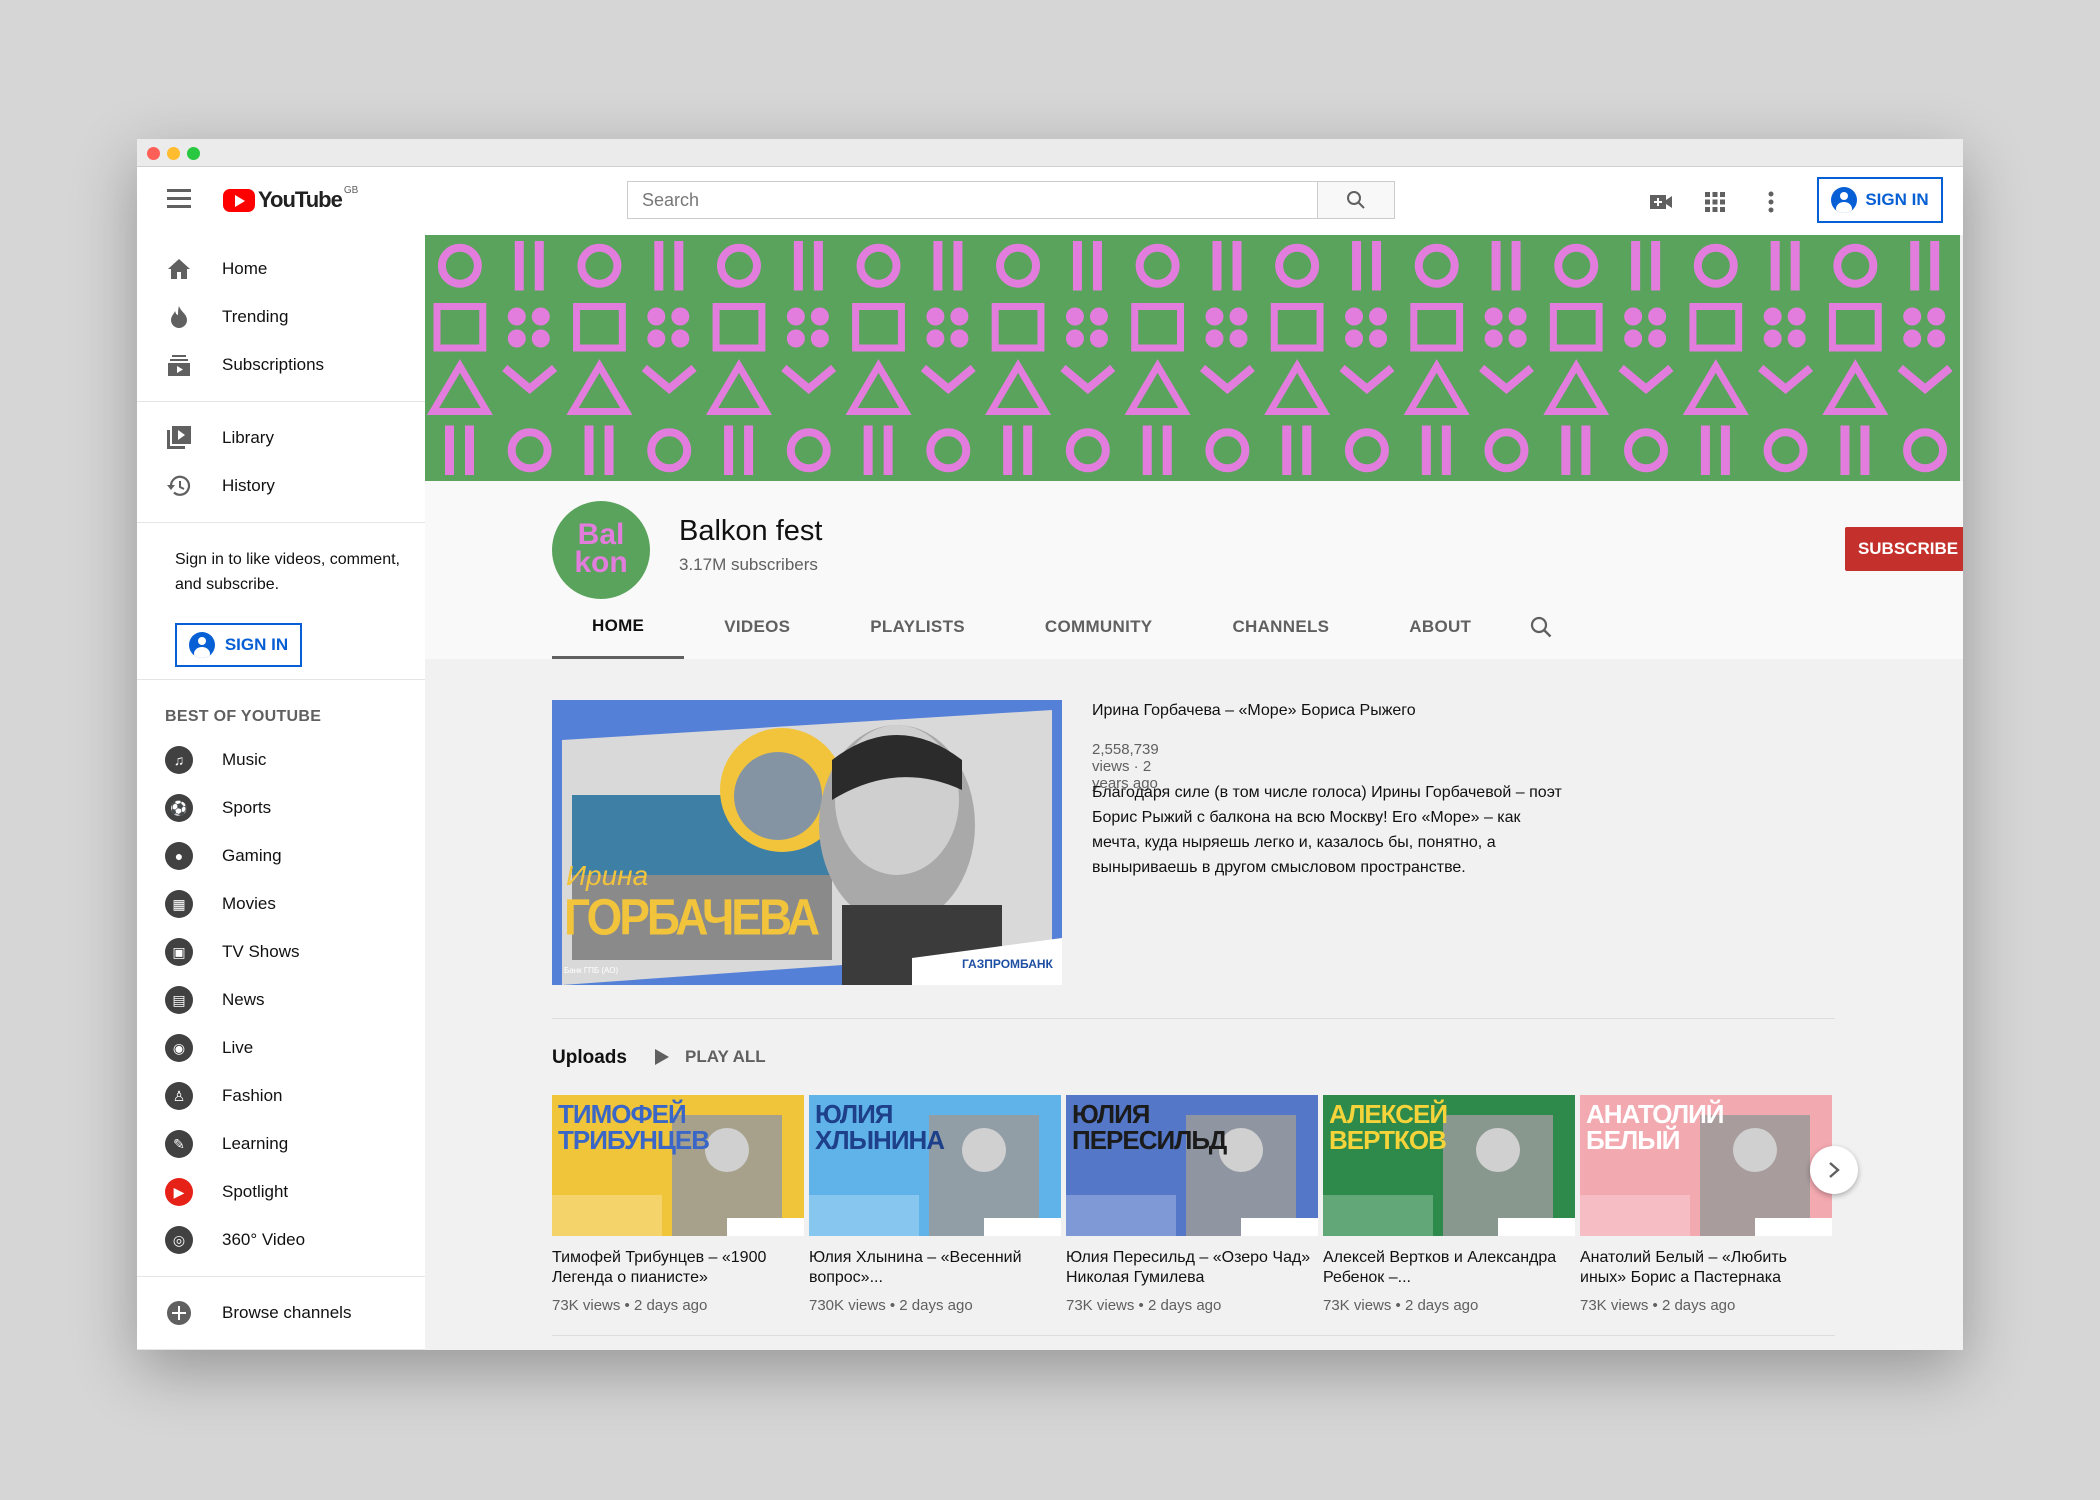 The height and width of the screenshot is (1500, 2100). What do you see at coordinates (248, 437) in the screenshot?
I see `sidebar-item-label: Library` at bounding box center [248, 437].